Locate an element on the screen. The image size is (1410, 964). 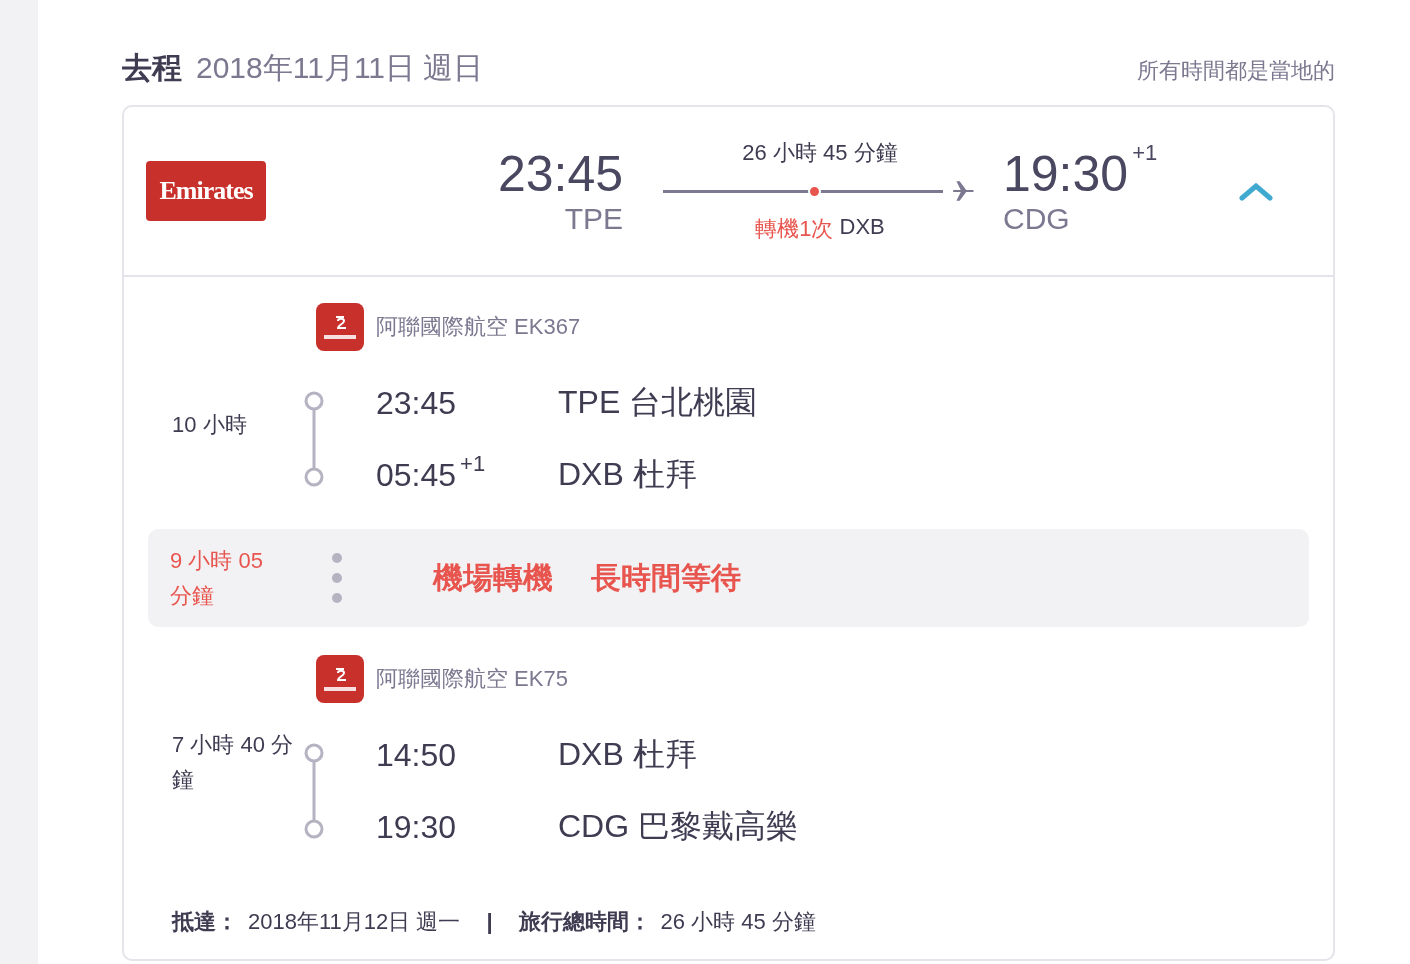
local-time-note: 所有時間都是當地的 is located at coordinates (1236, 71).